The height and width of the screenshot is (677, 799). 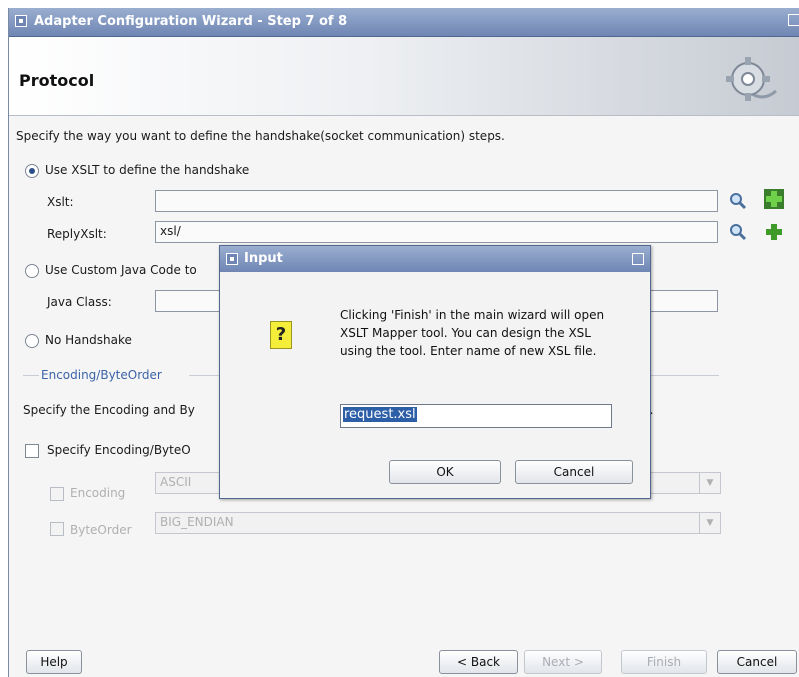 What do you see at coordinates (176, 482) in the screenshot?
I see `encoding-select-value: ASCII` at bounding box center [176, 482].